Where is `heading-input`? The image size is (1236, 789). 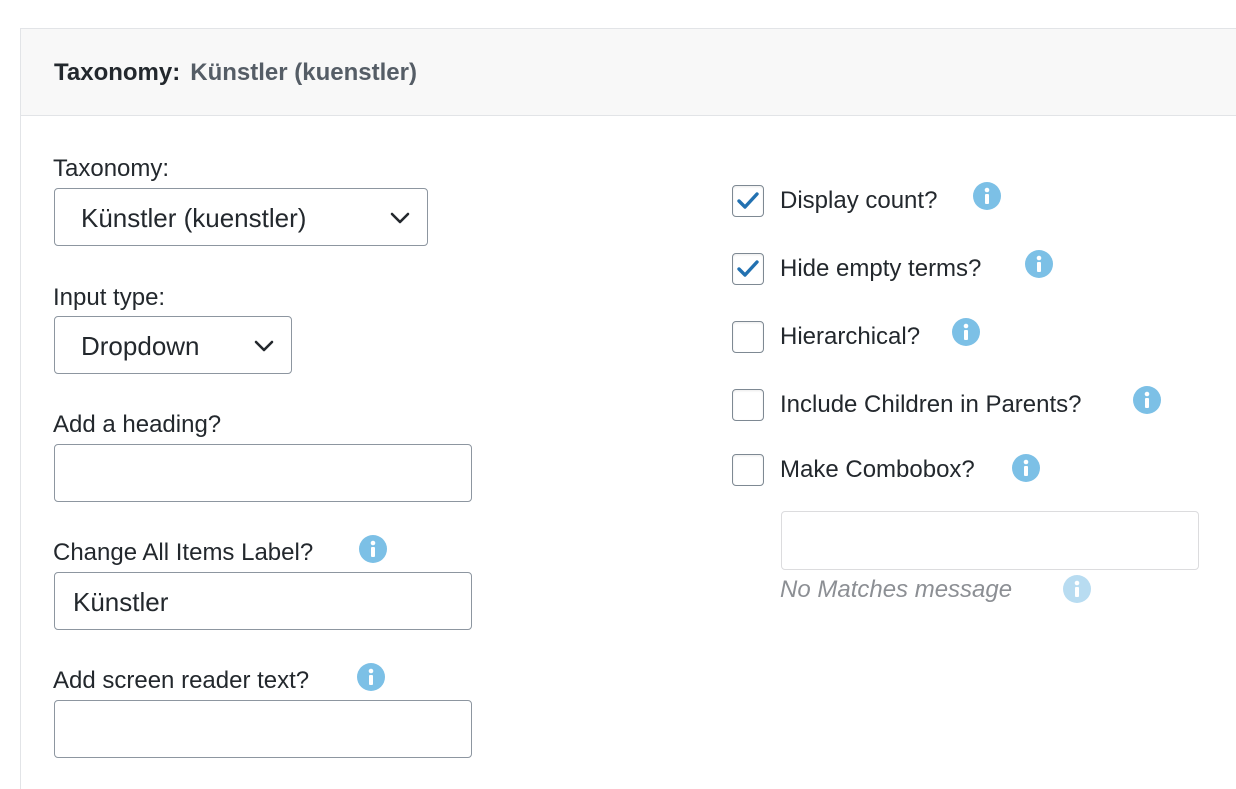
heading-input is located at coordinates (263, 473).